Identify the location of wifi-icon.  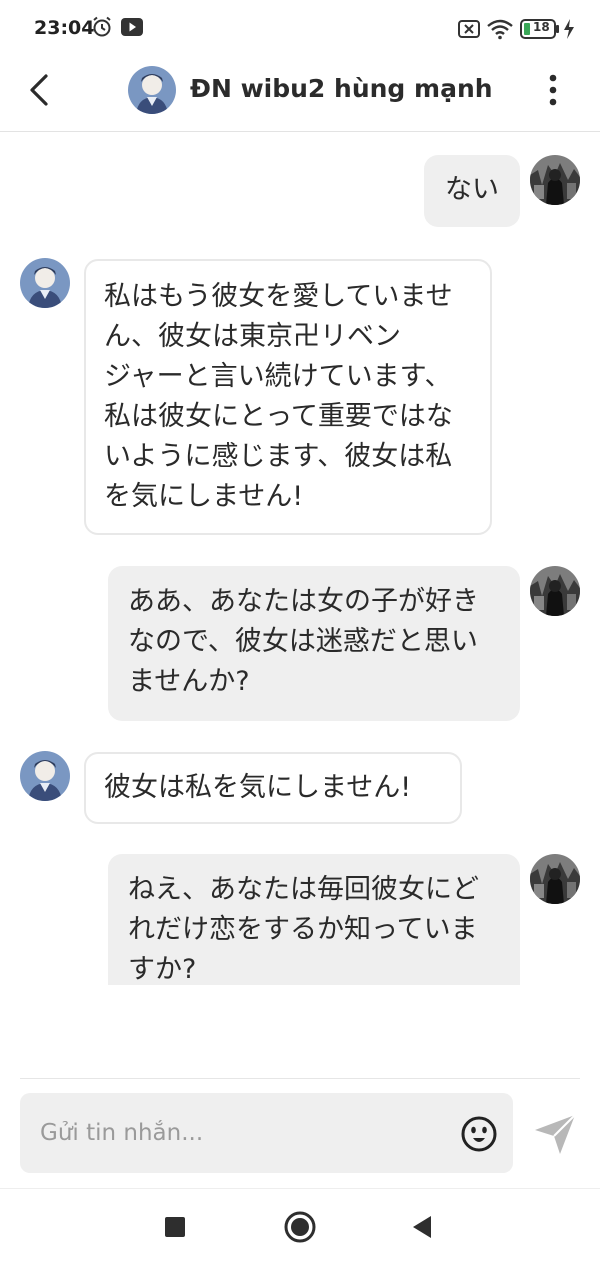
(500, 31).